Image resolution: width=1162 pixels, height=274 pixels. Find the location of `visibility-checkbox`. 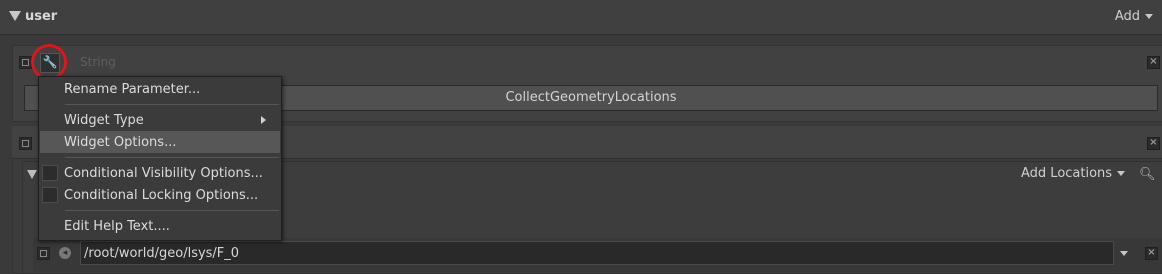

visibility-checkbox is located at coordinates (50, 173).